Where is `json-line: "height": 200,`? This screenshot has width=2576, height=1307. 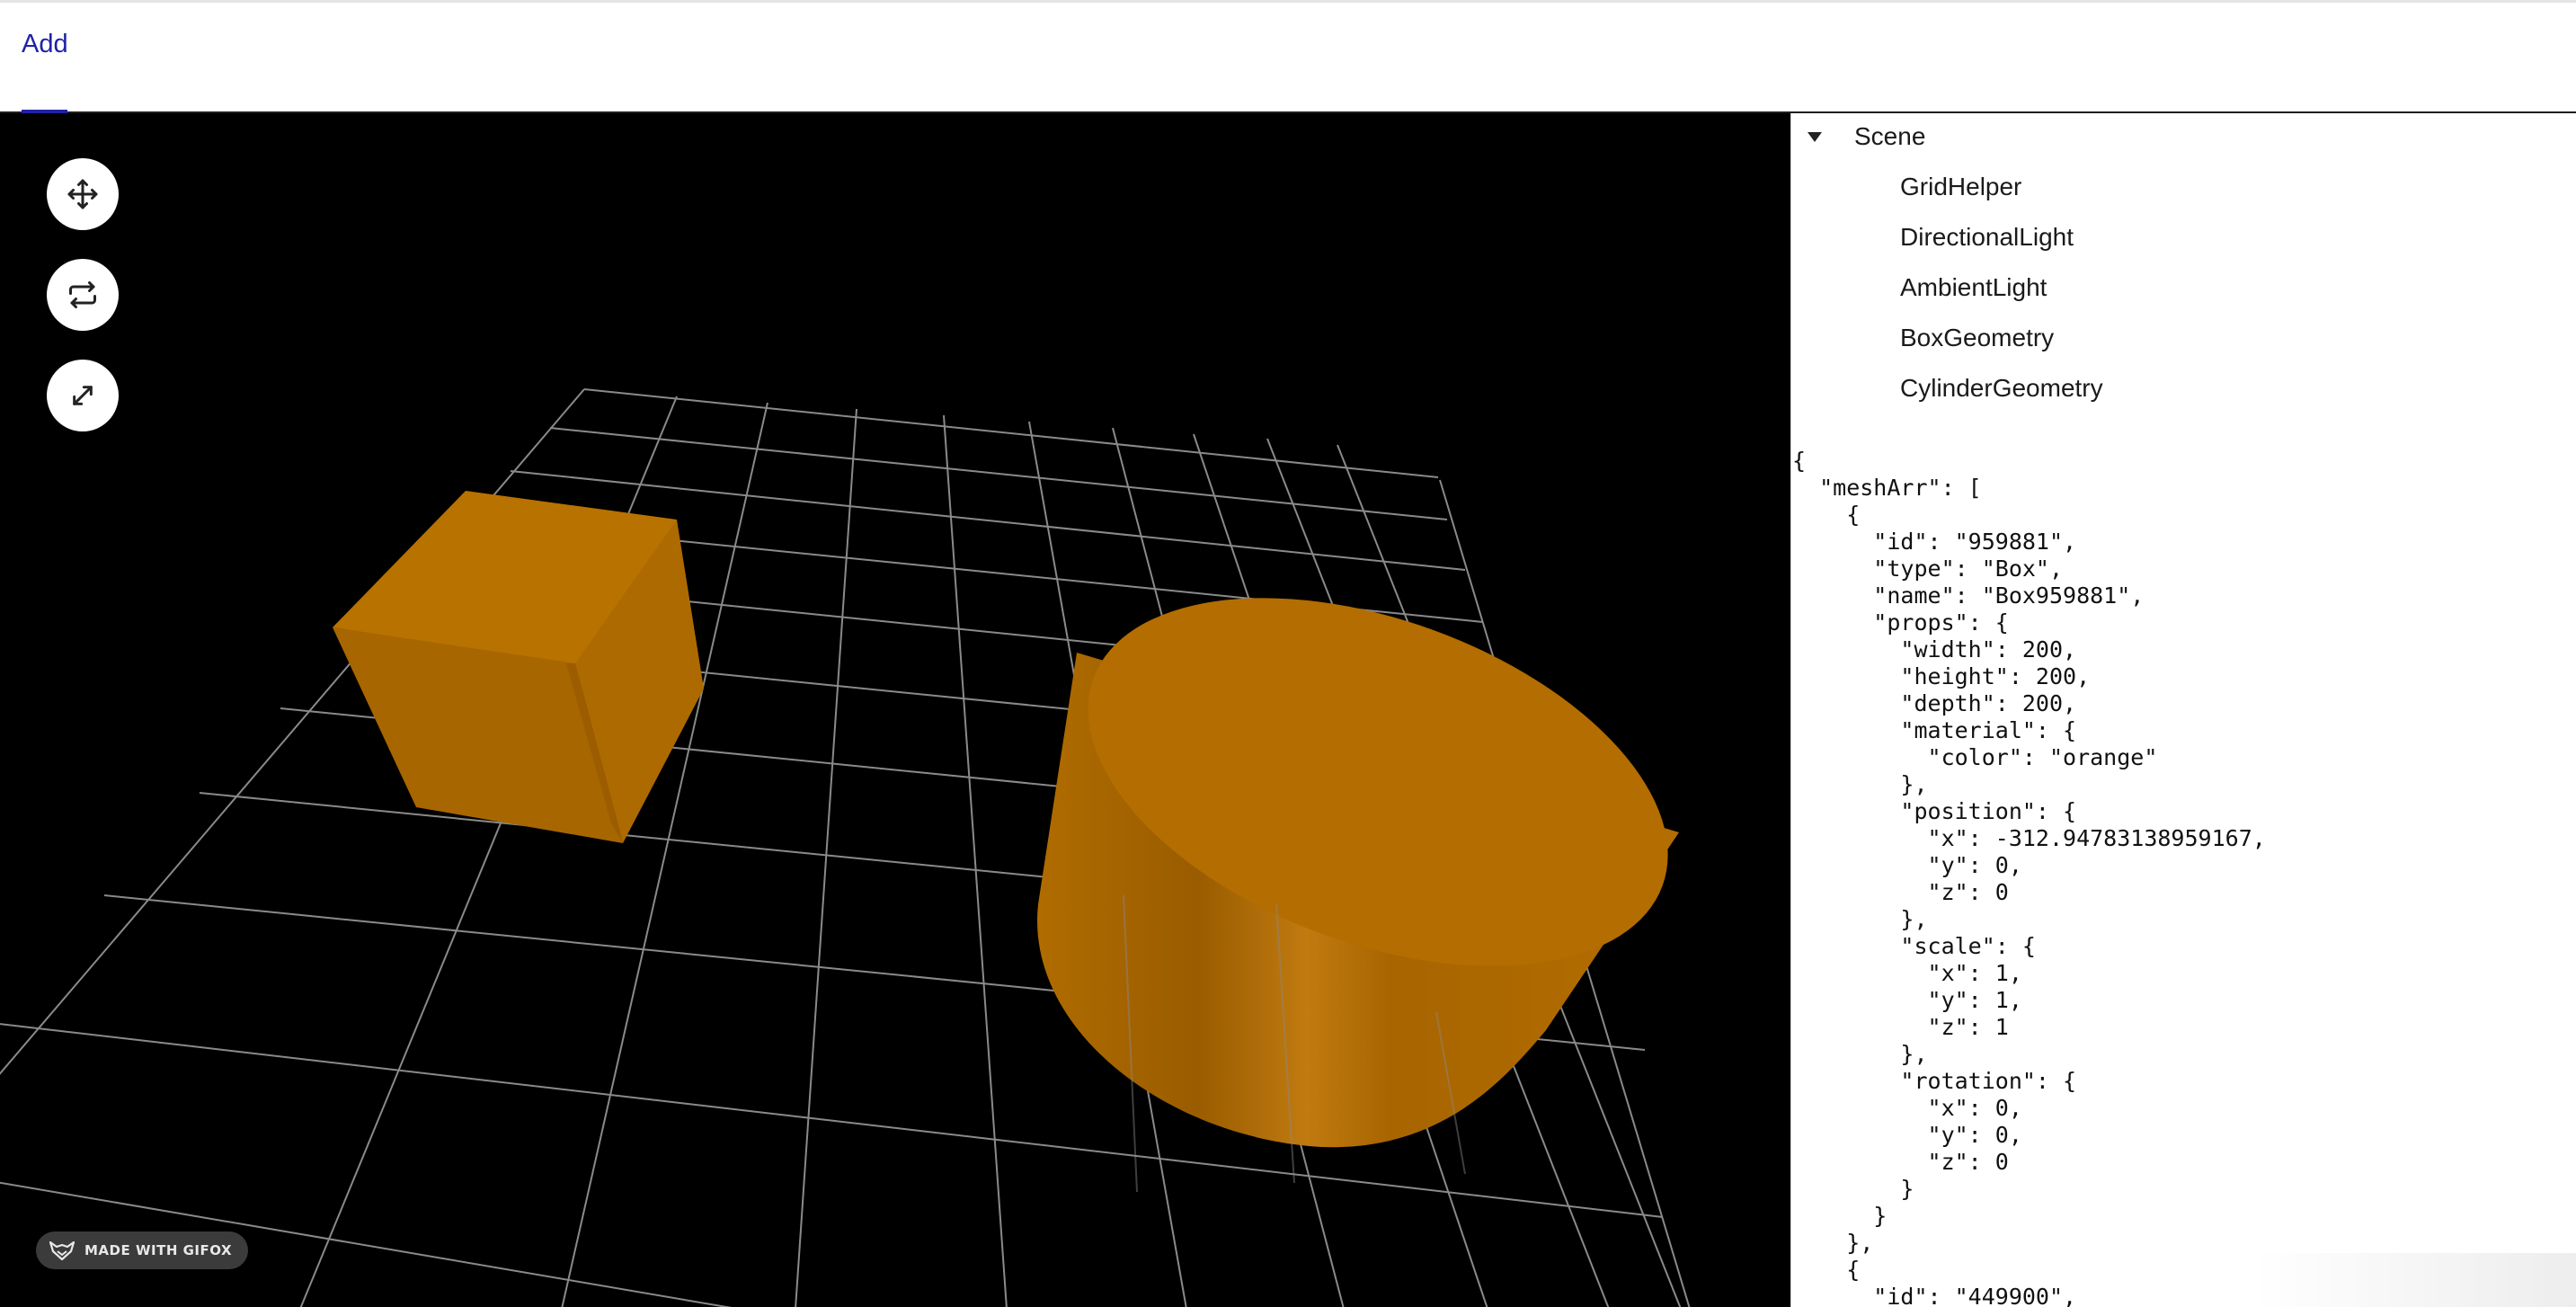 json-line: "height": 200, is located at coordinates (1942, 676).